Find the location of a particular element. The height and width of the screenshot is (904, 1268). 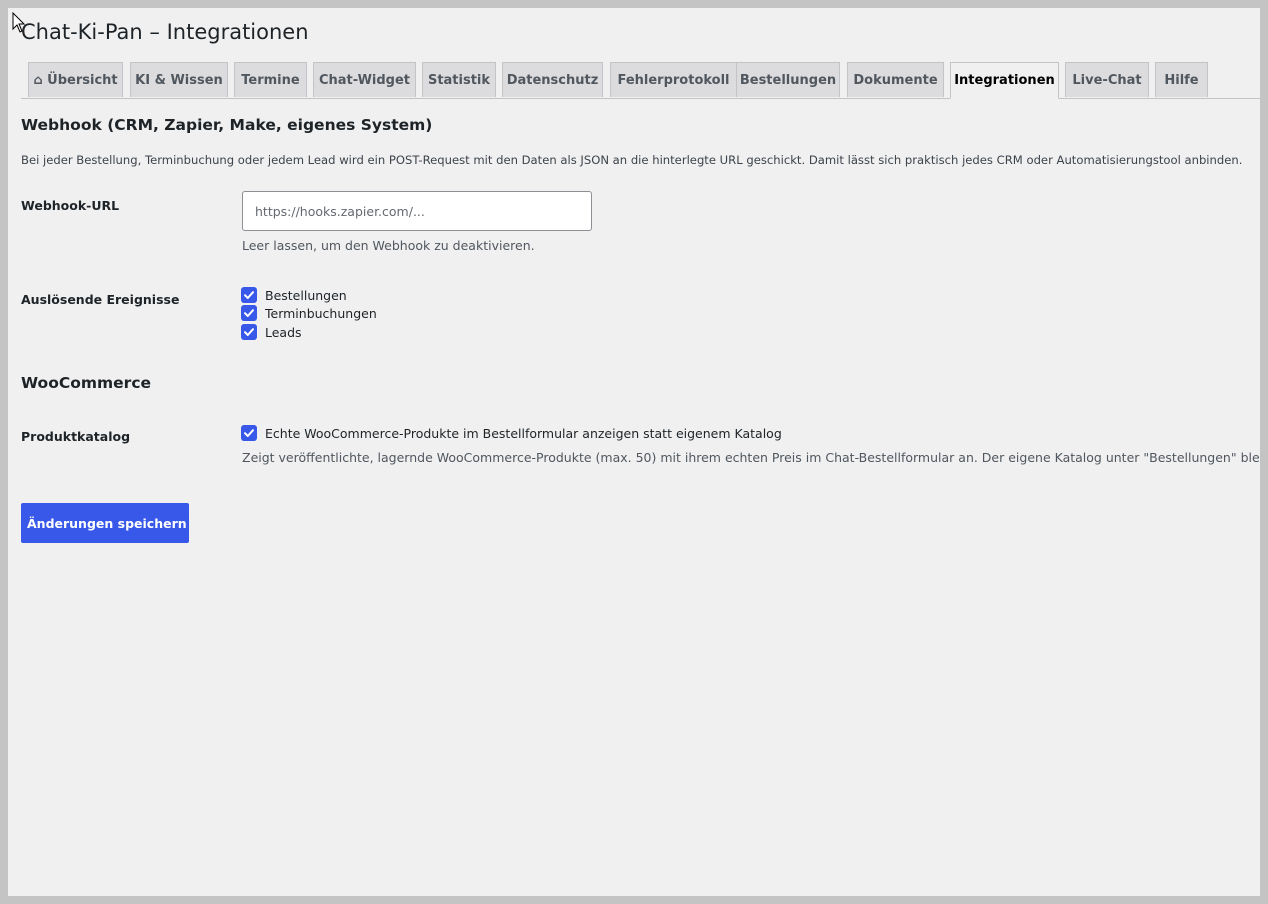

event-bestellungen-label: Bestellungen is located at coordinates (306, 295).